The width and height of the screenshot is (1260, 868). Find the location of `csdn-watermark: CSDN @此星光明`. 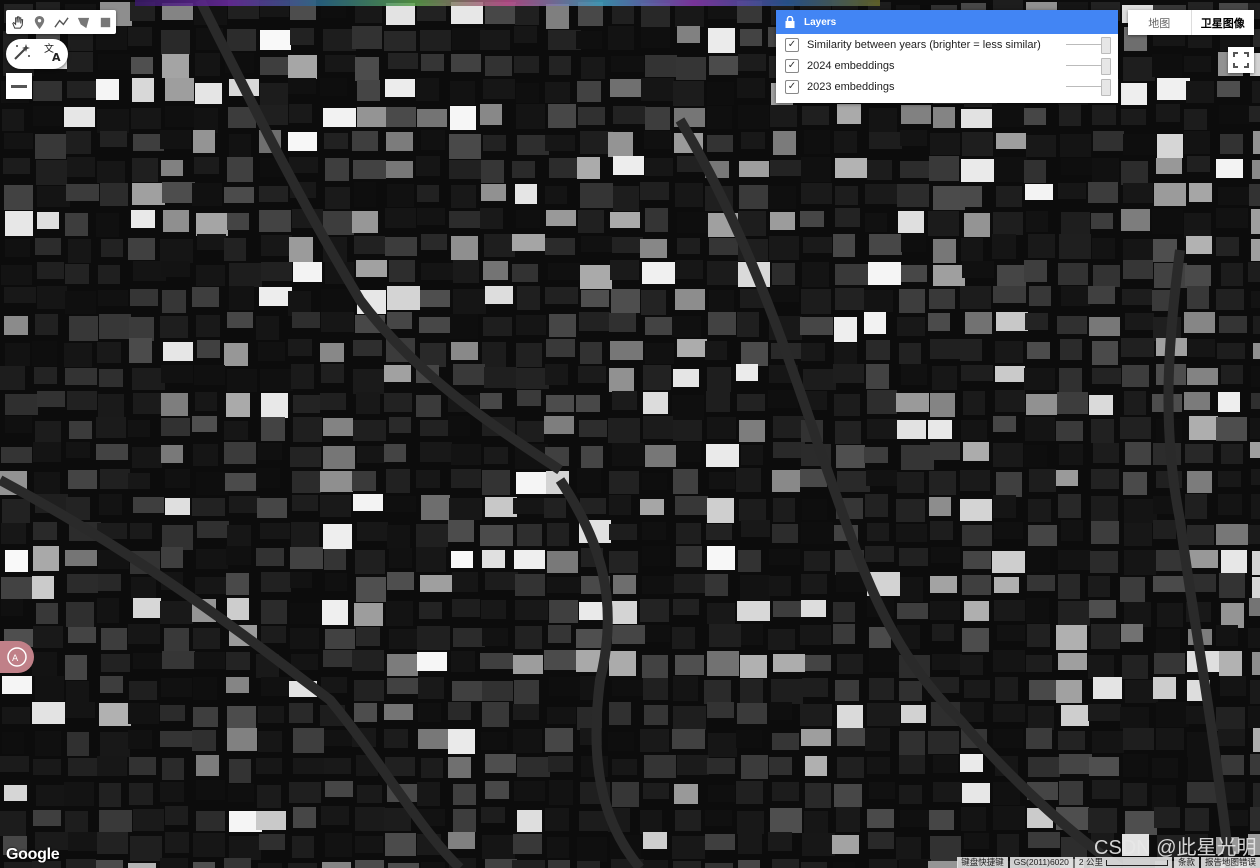

csdn-watermark: CSDN @此星光明 is located at coordinates (1175, 848).